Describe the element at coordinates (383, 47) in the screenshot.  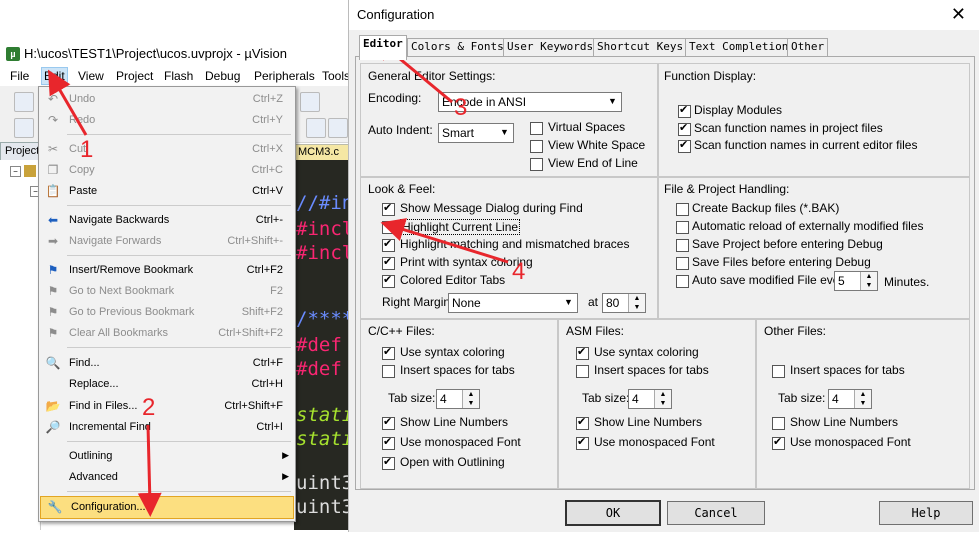
I see `tab-editor: Editor` at that location.